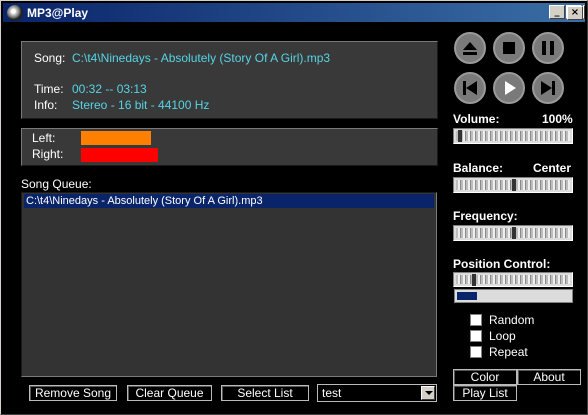 The width and height of the screenshot is (588, 415). I want to click on select-list-button: Select List, so click(265, 393).